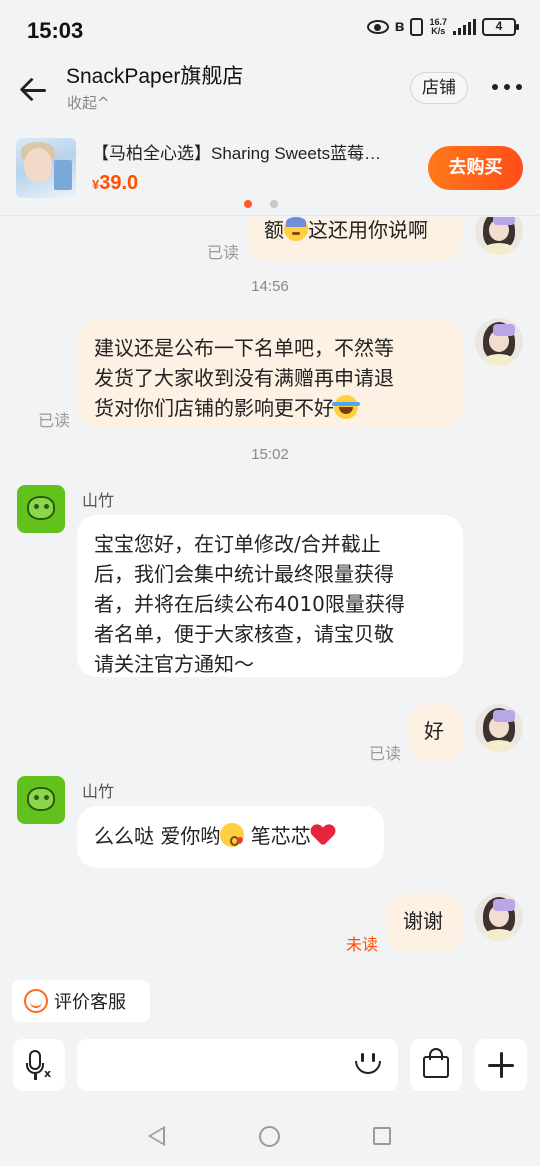 The image size is (540, 1166). Describe the element at coordinates (270, 286) in the screenshot. I see `timestamp: 14:56` at that location.